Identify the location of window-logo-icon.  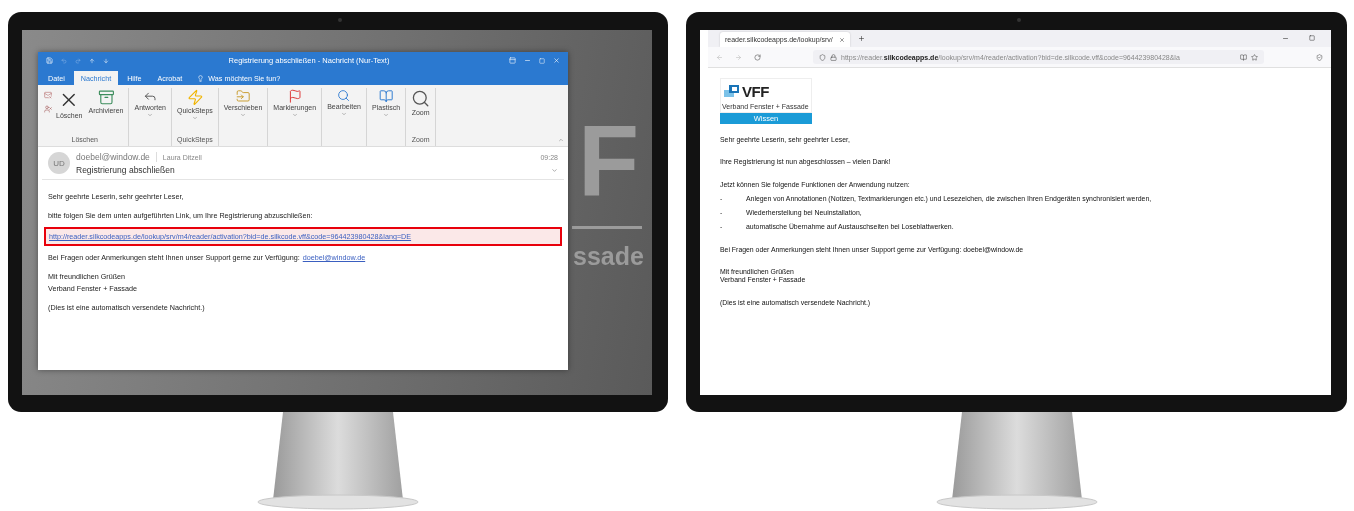
(732, 91).